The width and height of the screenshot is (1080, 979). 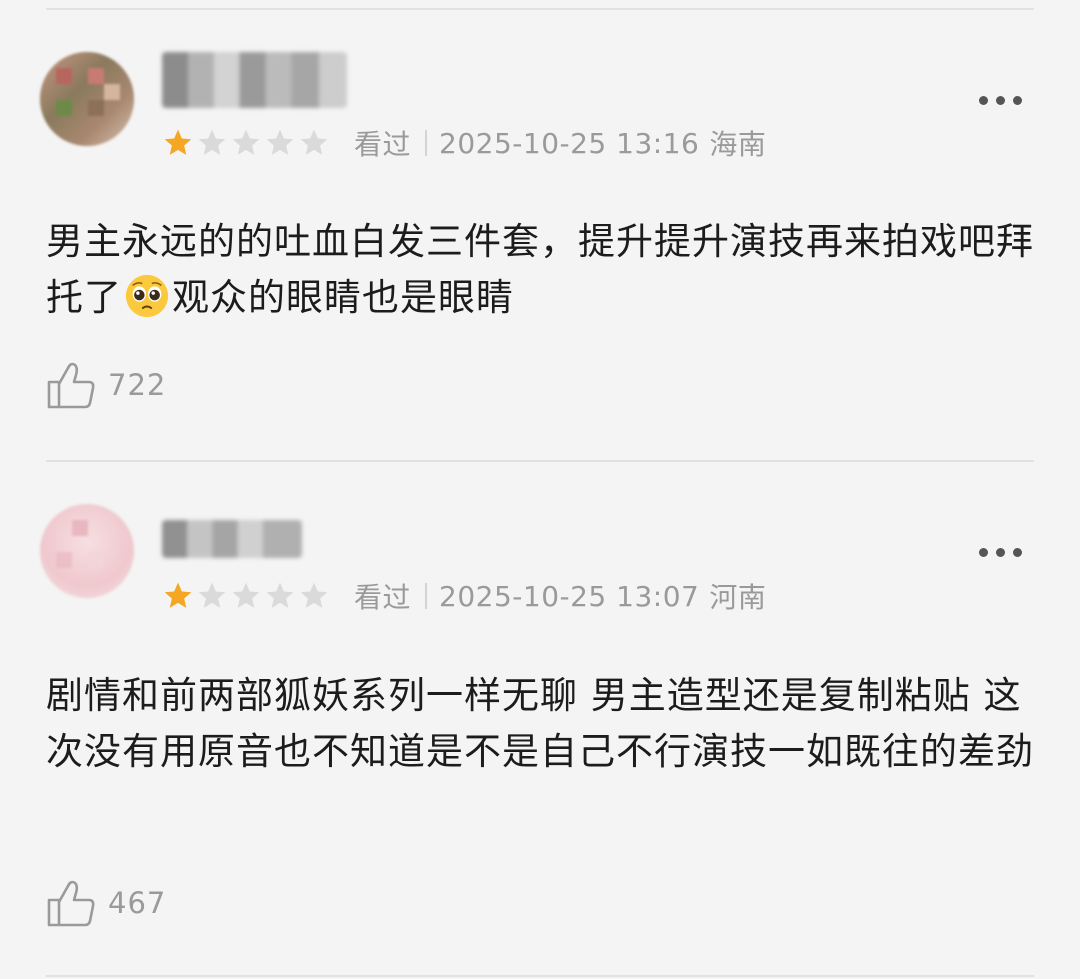 I want to click on review-location: 河南, so click(x=738, y=597).